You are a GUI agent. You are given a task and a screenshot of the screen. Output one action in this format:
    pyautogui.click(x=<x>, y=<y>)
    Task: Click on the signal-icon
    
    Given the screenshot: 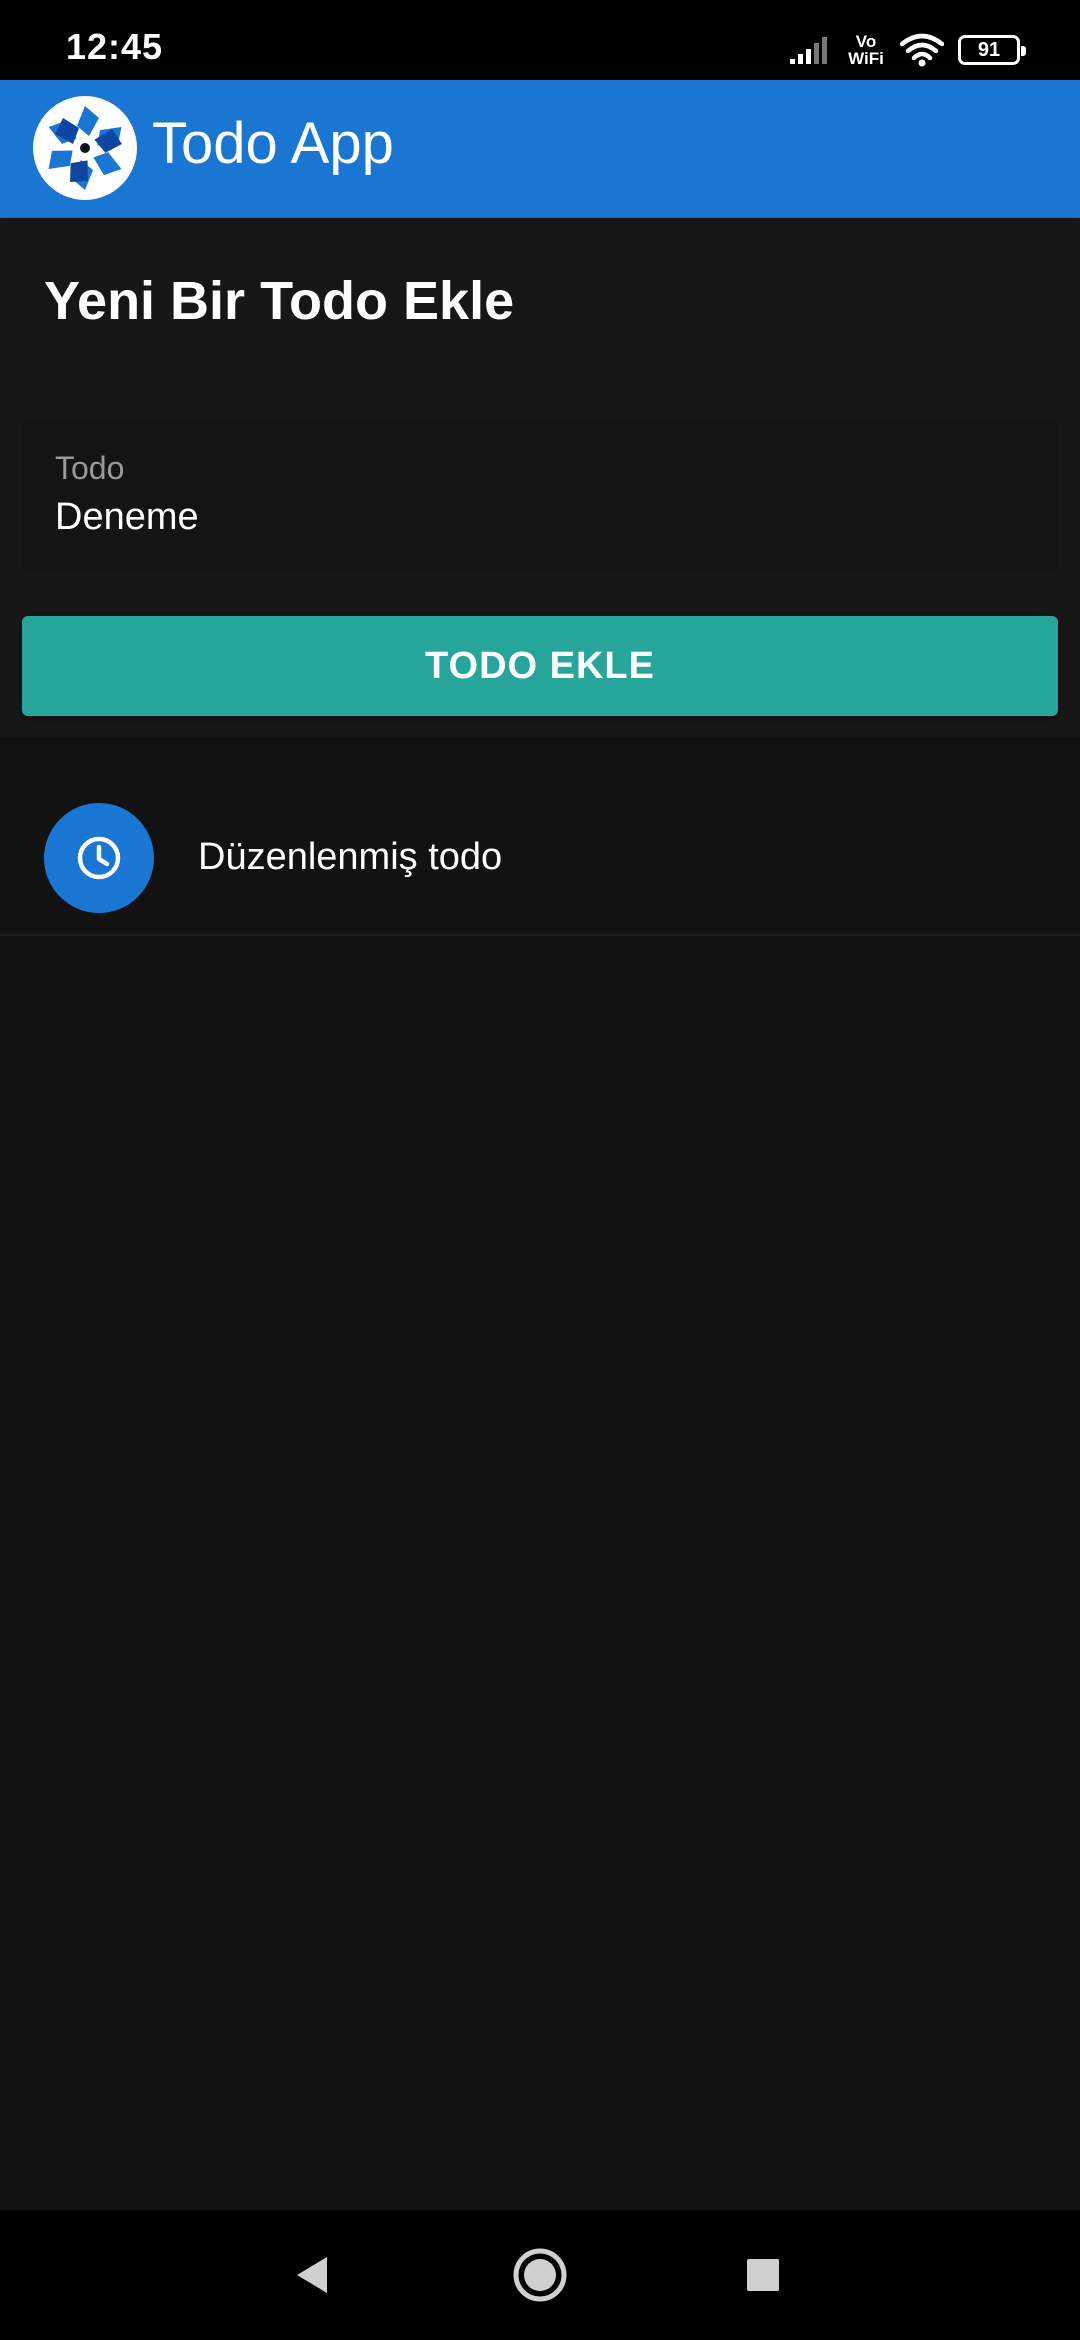 What is the action you would take?
    pyautogui.click(x=808, y=50)
    